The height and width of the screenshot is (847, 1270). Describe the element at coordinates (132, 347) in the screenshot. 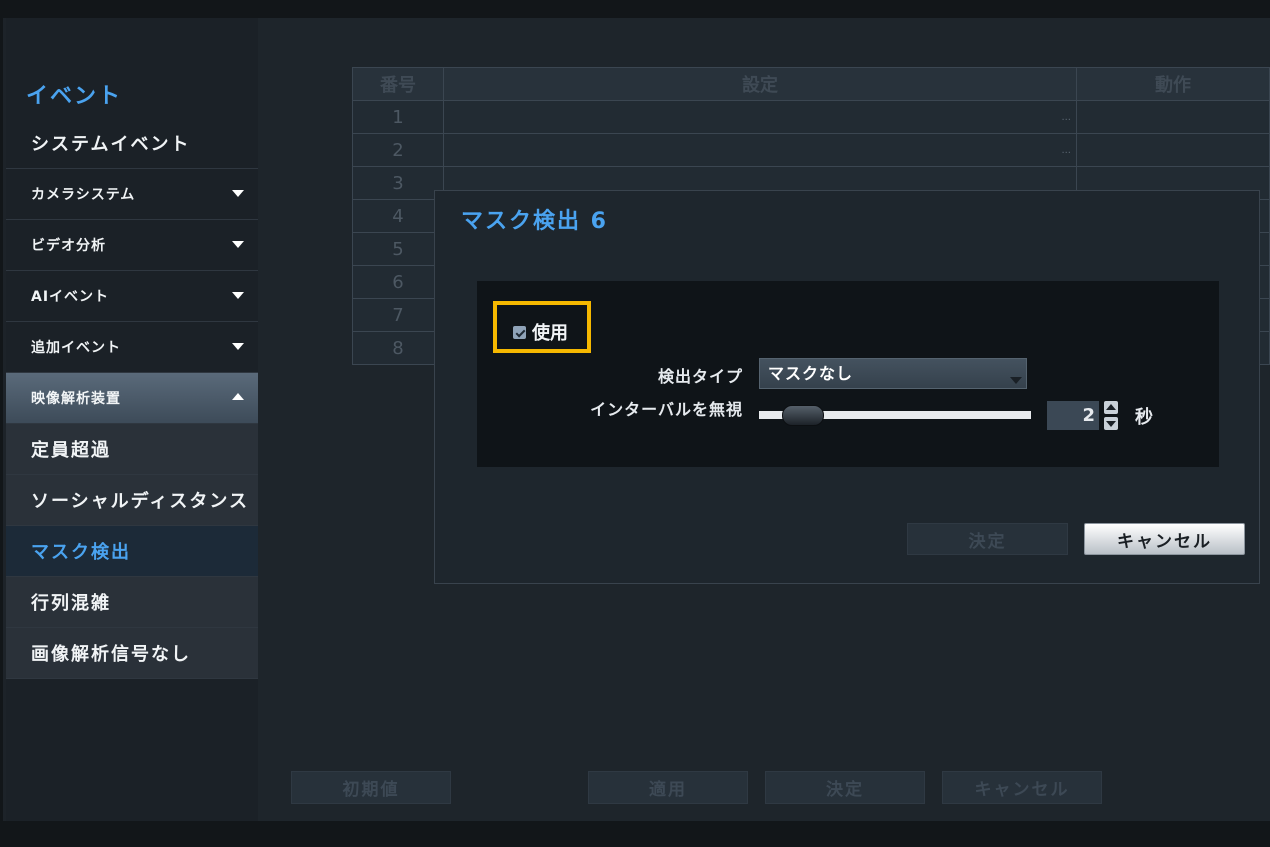

I see `sidebar-item-additional-event: 追加イベント` at that location.